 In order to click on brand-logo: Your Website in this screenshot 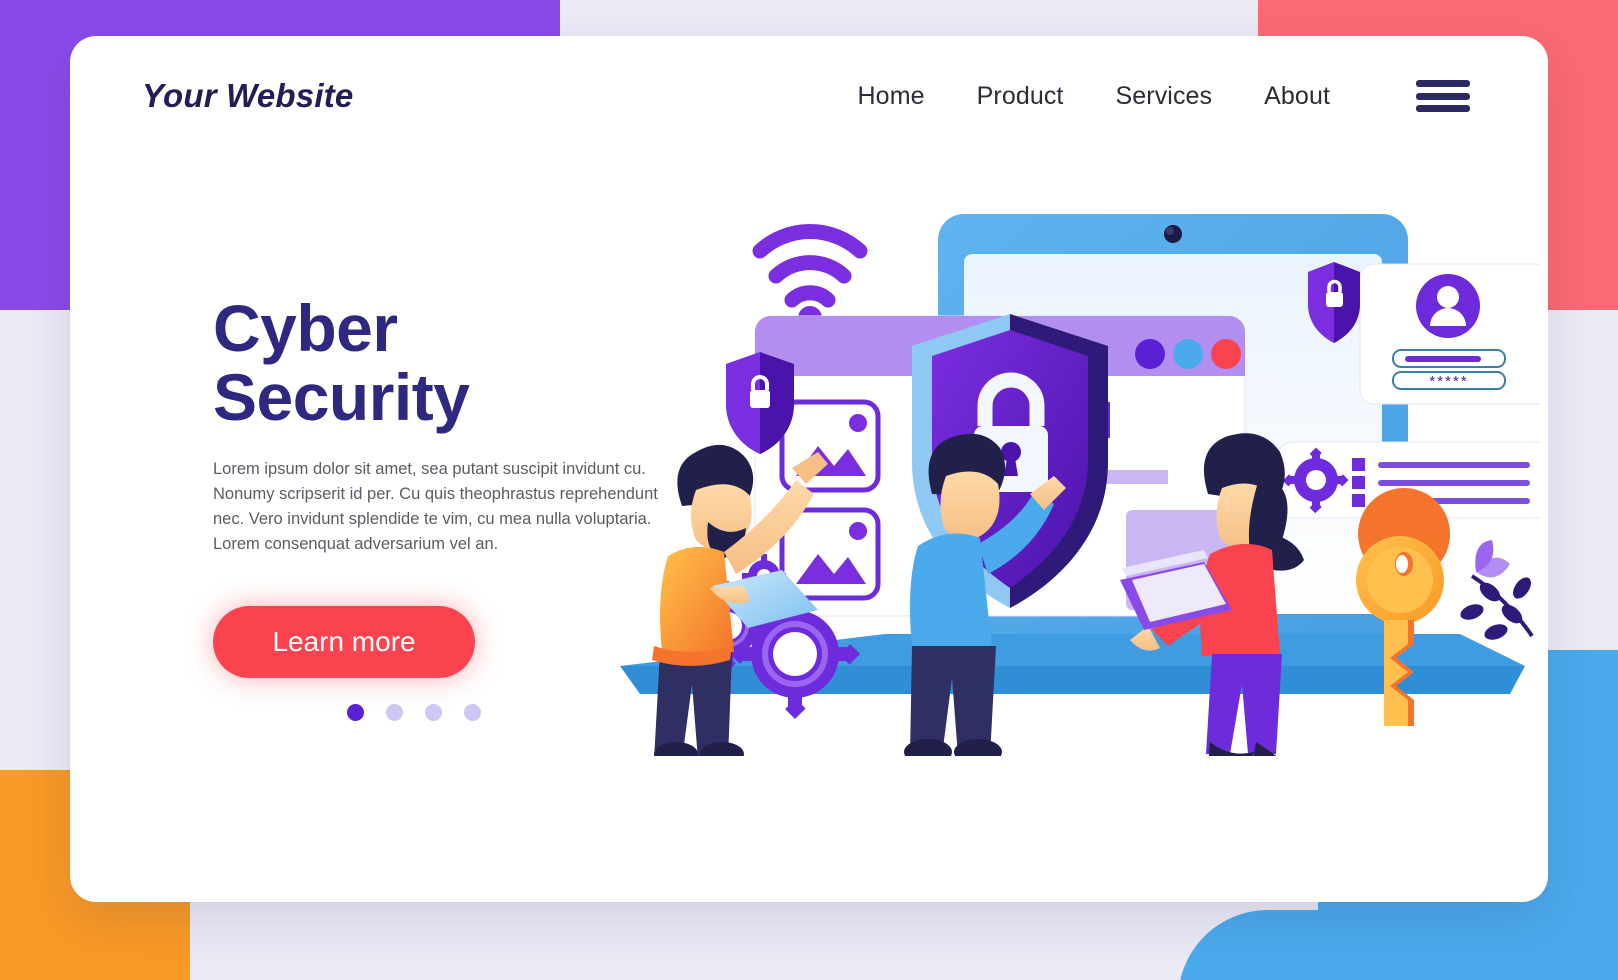, I will do `click(247, 96)`.